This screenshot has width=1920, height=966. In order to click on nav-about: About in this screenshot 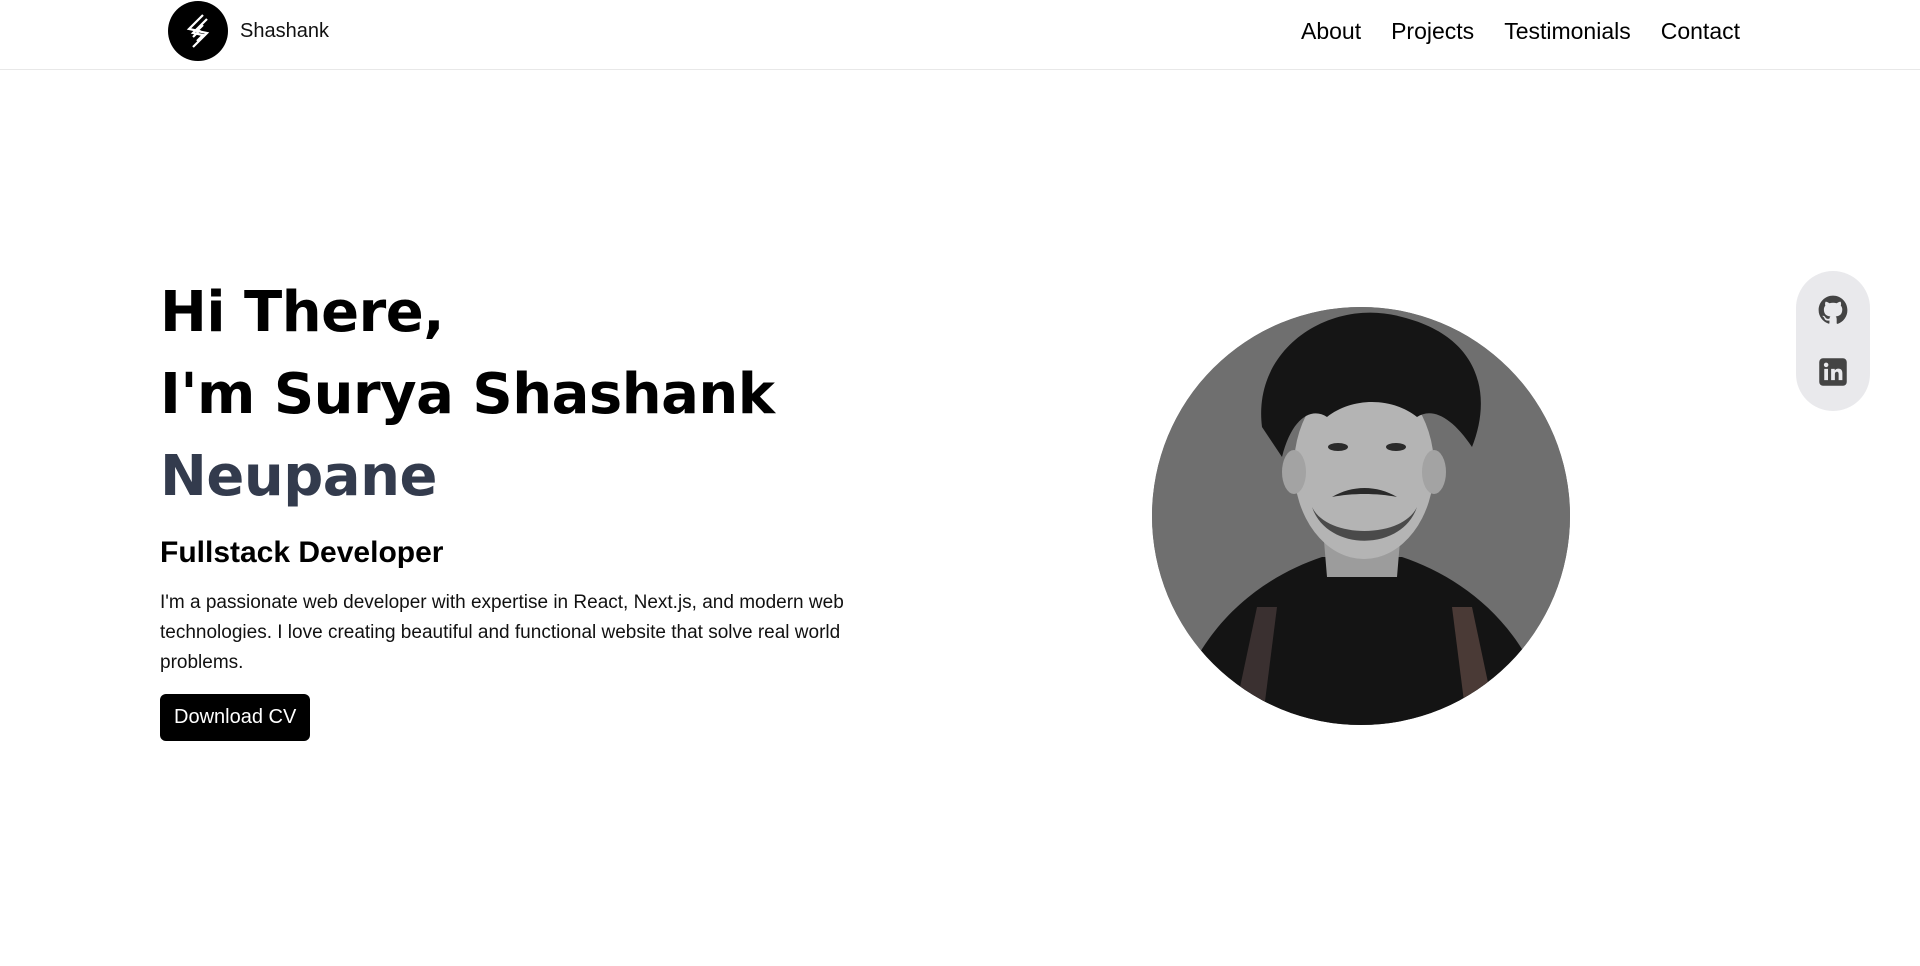, I will do `click(1331, 31)`.